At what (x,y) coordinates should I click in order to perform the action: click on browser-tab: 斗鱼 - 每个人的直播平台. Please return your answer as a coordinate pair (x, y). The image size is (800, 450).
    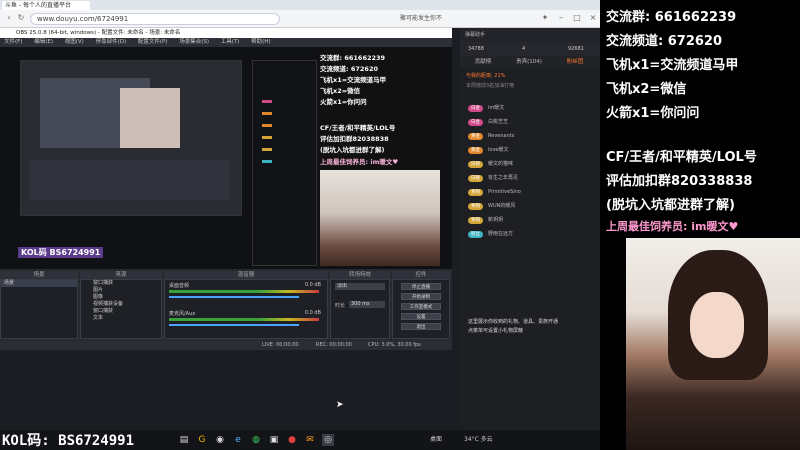
    Looking at the image, I should click on (46, 5).